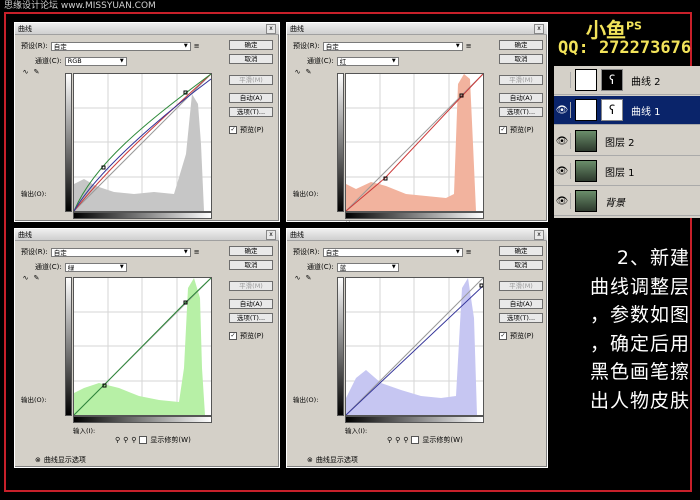  I want to click on channel-select: 蓝 ▼, so click(367, 267).